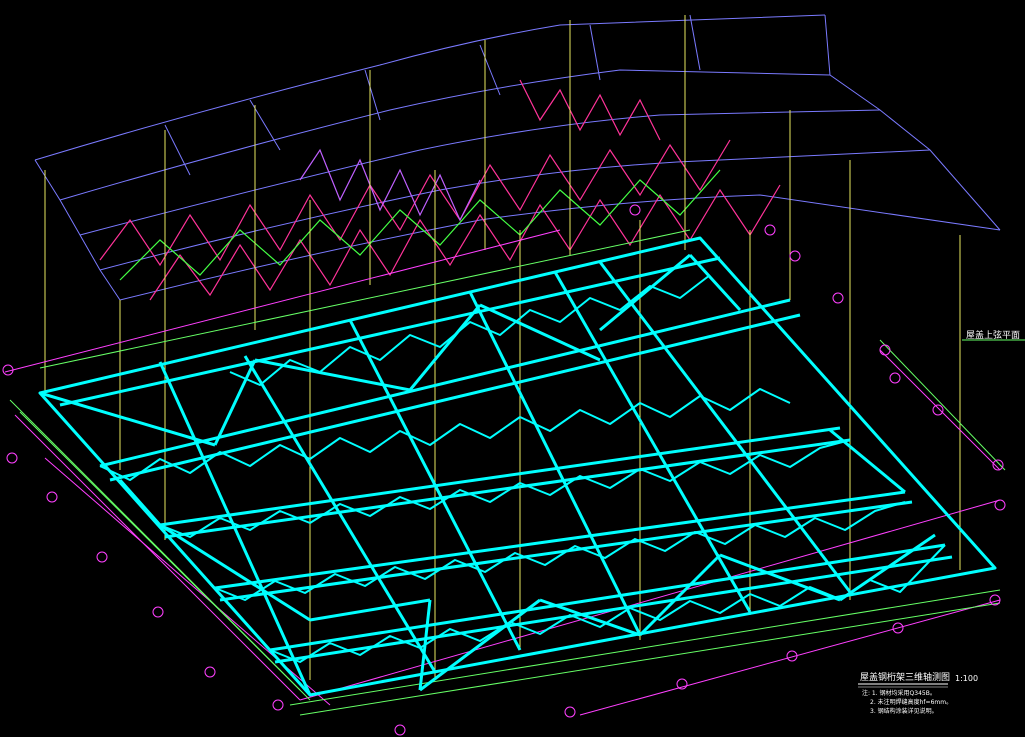 The image size is (1025, 737). What do you see at coordinates (899, 693) in the screenshot?
I see `note-line-1: 注: 1. 钢材均采用Q345B。` at bounding box center [899, 693].